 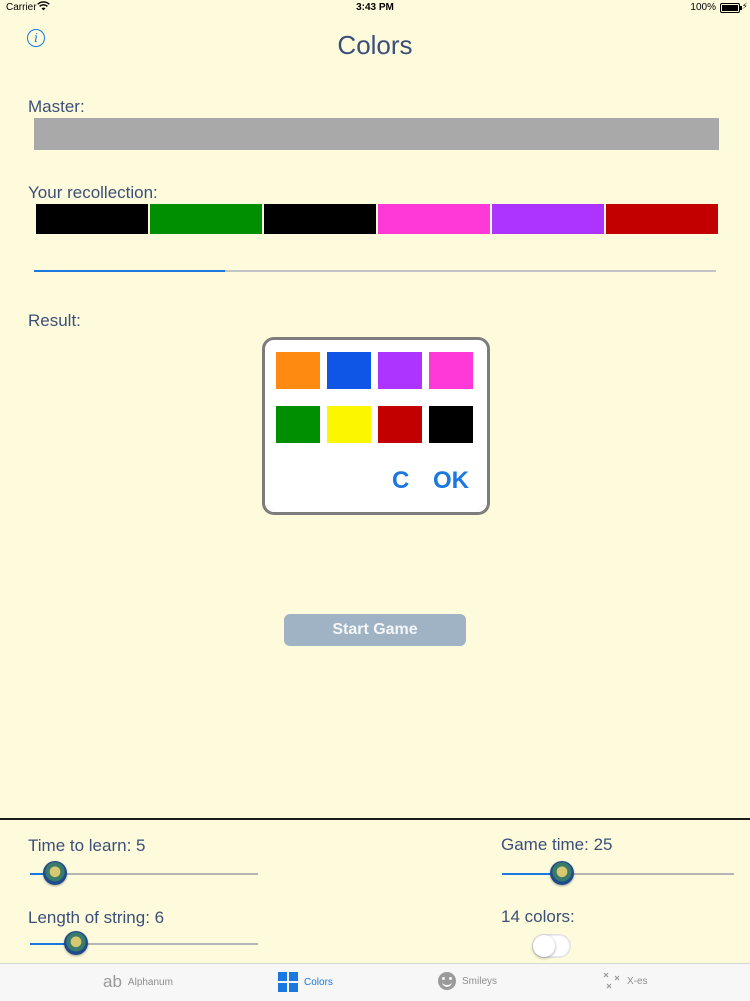 What do you see at coordinates (129, 271) in the screenshot?
I see `timer-progress-fill` at bounding box center [129, 271].